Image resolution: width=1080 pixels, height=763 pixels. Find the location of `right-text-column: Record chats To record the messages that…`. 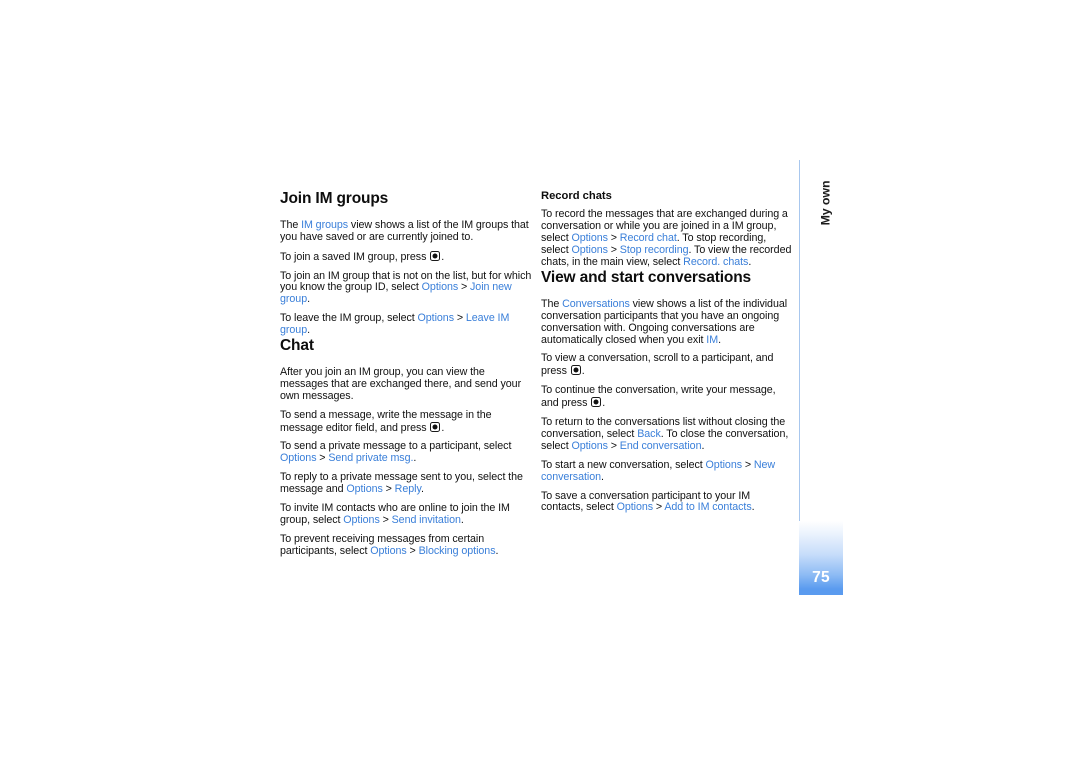

right-text-column: Record chats To record the messages that… is located at coordinates (667, 352).